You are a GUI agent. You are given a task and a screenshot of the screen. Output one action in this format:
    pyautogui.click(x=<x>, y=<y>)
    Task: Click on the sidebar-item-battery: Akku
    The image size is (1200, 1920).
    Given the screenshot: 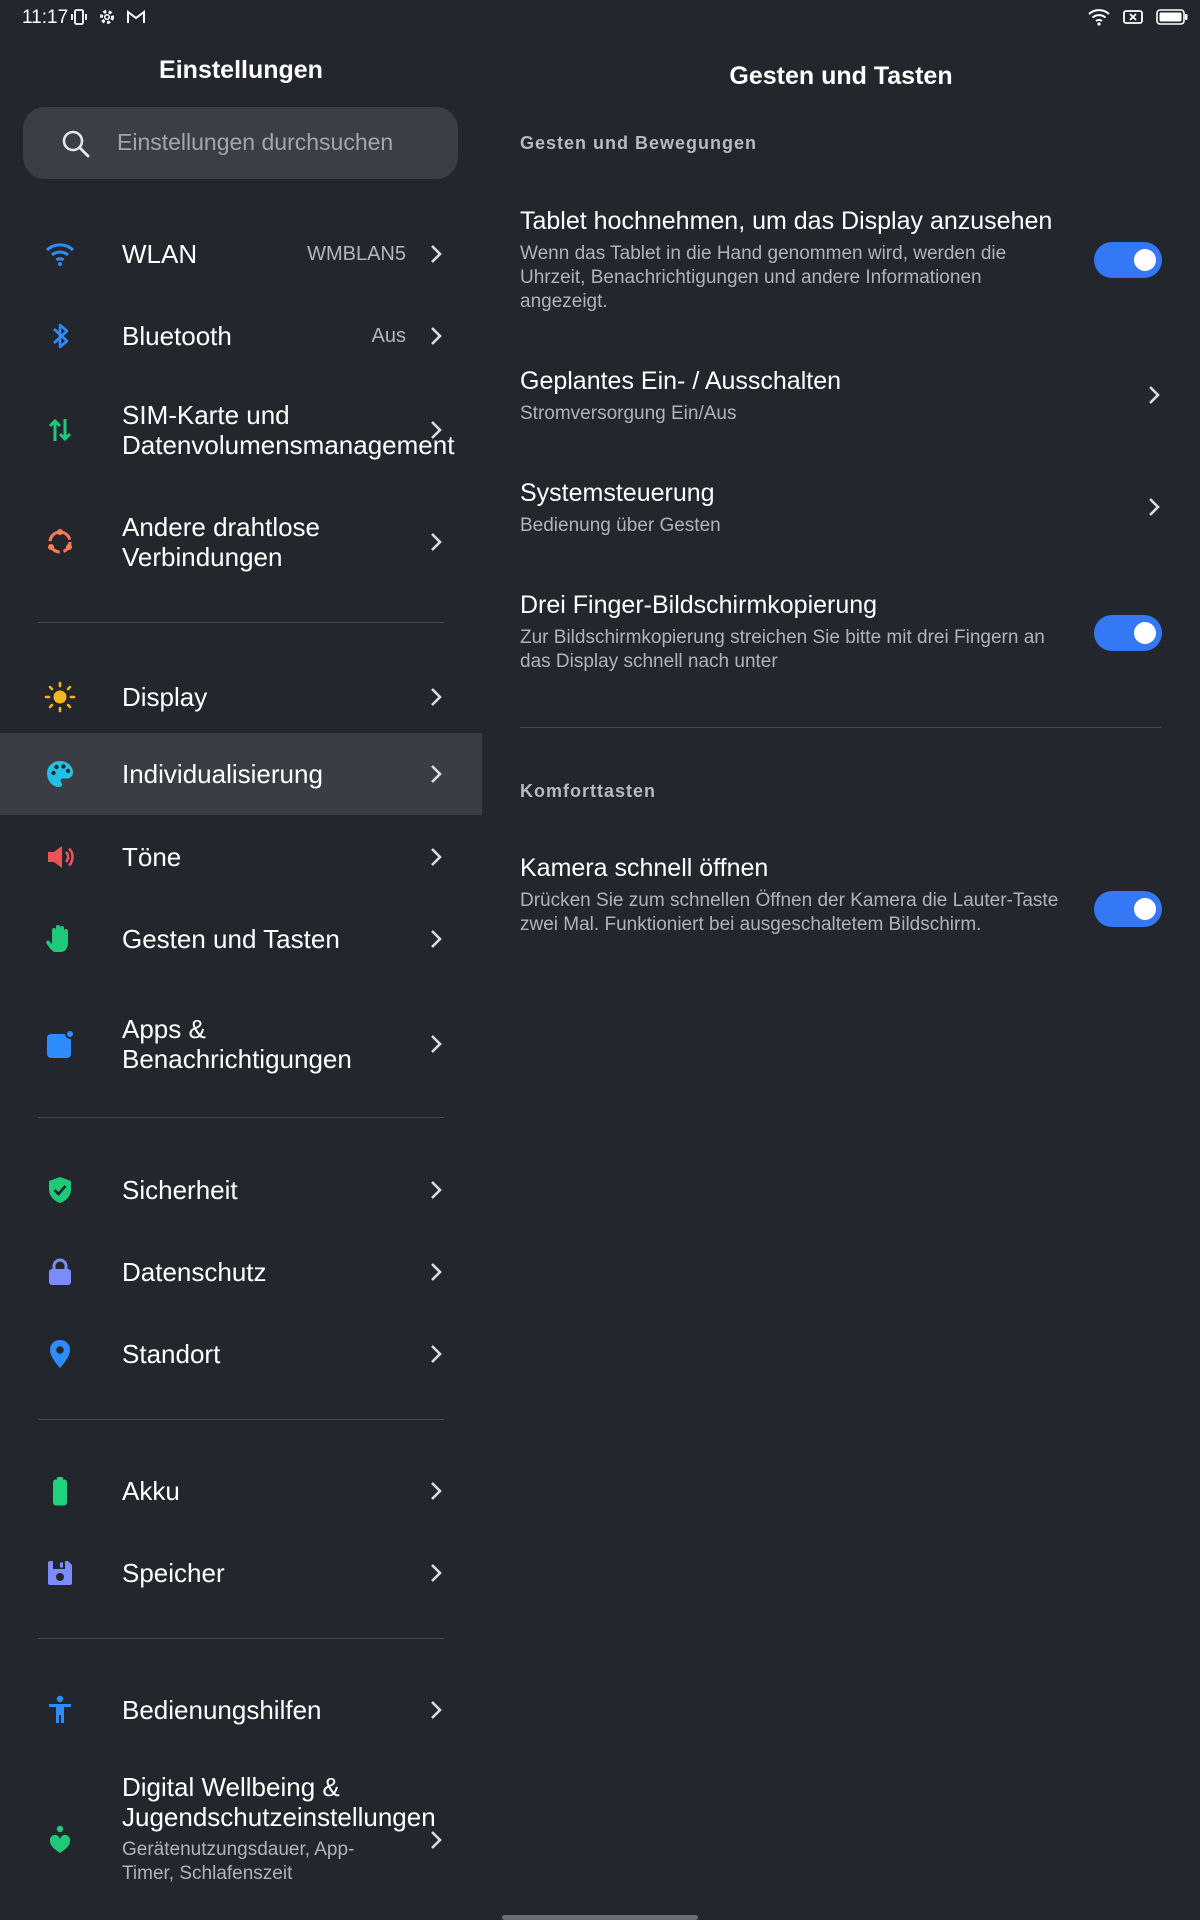 What is the action you would take?
    pyautogui.click(x=241, y=1491)
    